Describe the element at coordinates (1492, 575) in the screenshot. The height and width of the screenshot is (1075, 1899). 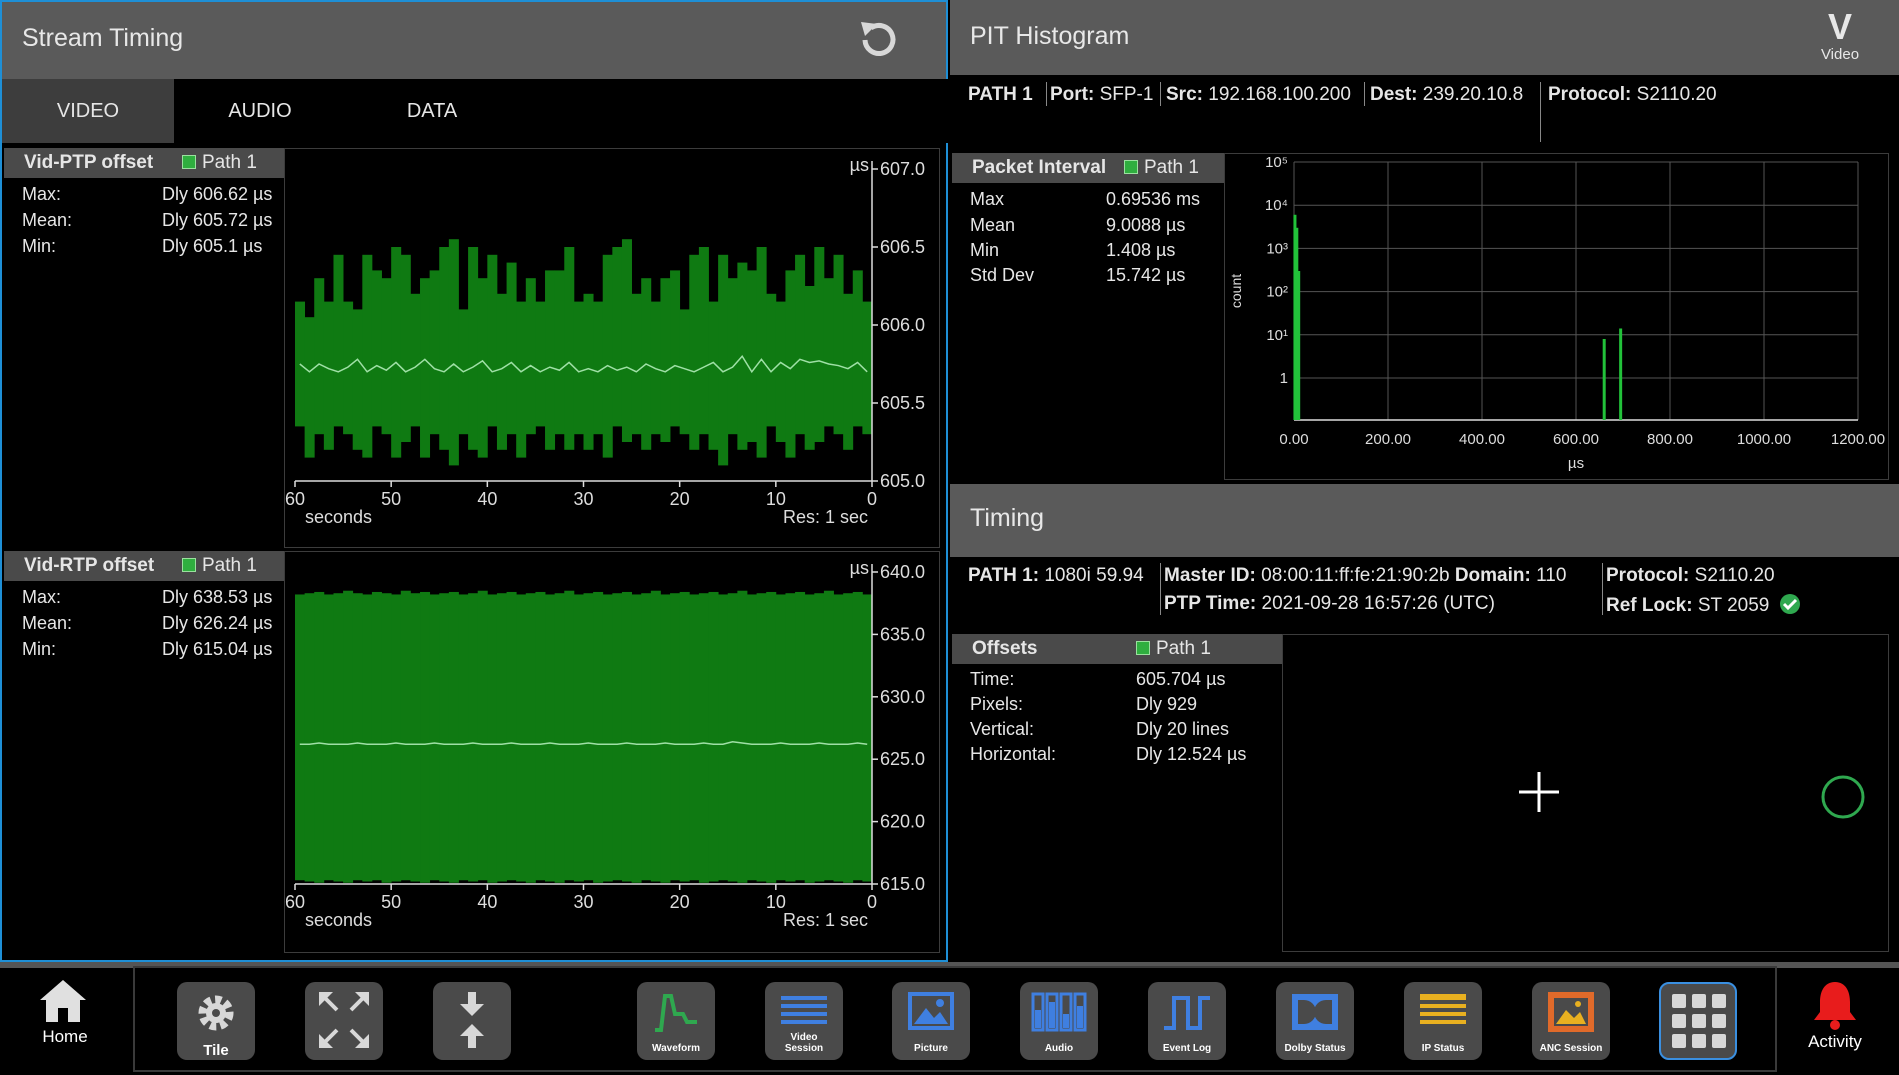
I see `domain-label: Domain:` at that location.